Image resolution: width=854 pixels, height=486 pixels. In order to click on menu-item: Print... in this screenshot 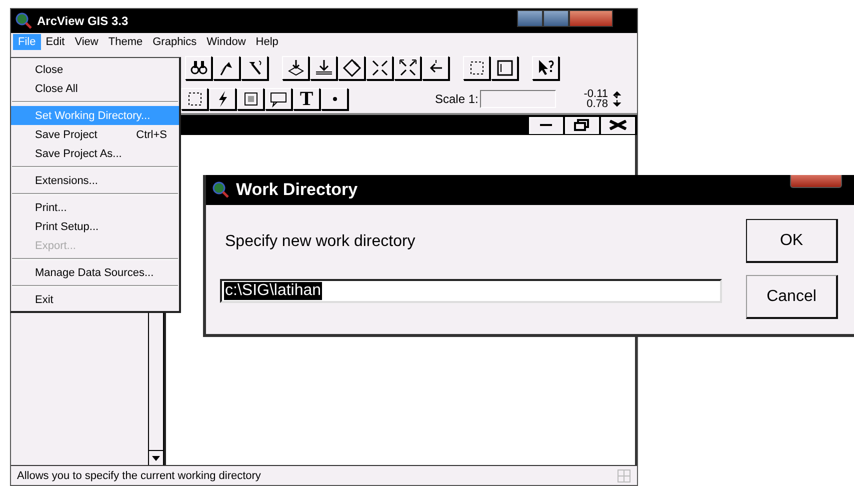, I will do `click(95, 207)`.